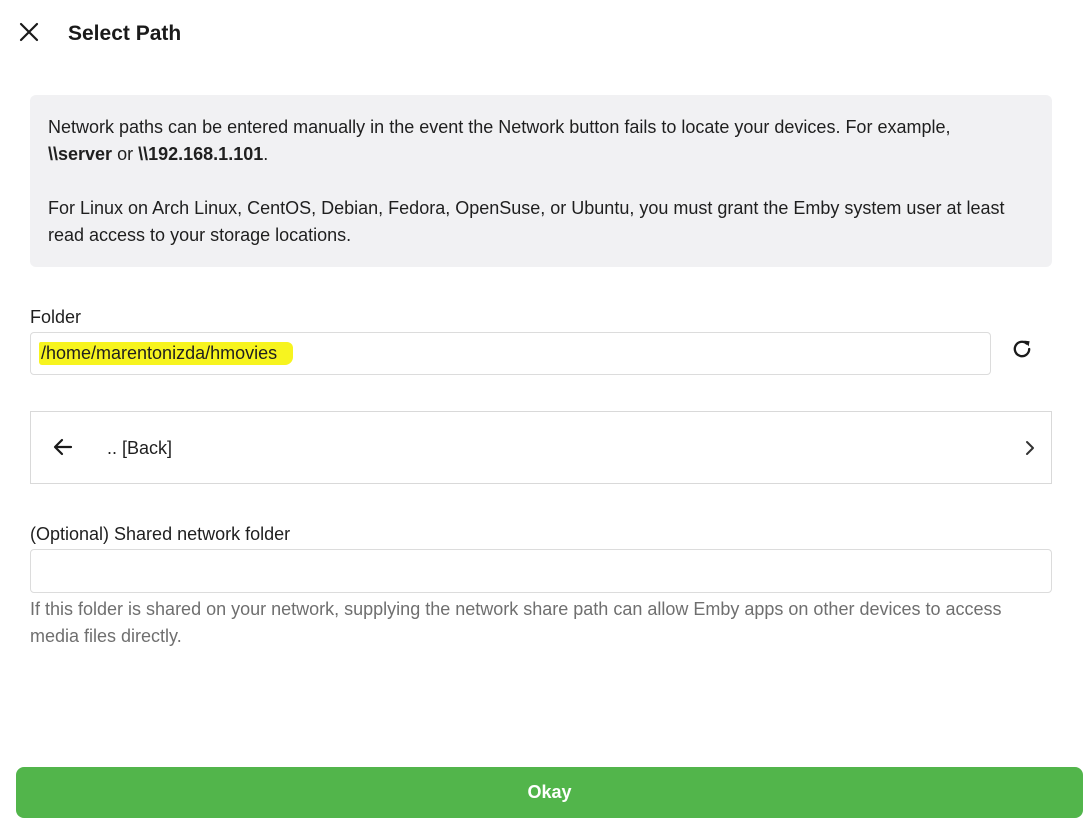 Image resolution: width=1083 pixels, height=822 pixels. What do you see at coordinates (63, 447) in the screenshot?
I see `arrow-left-icon` at bounding box center [63, 447].